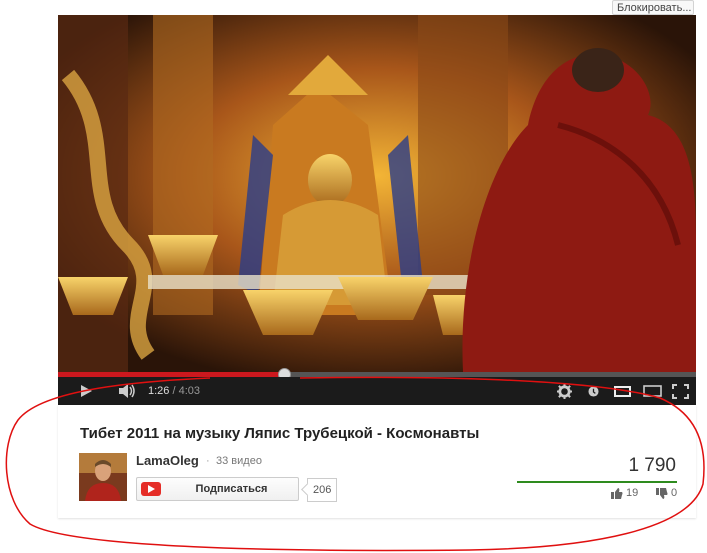 This screenshot has width=707, height=553. I want to click on info-icon, so click(593, 391).